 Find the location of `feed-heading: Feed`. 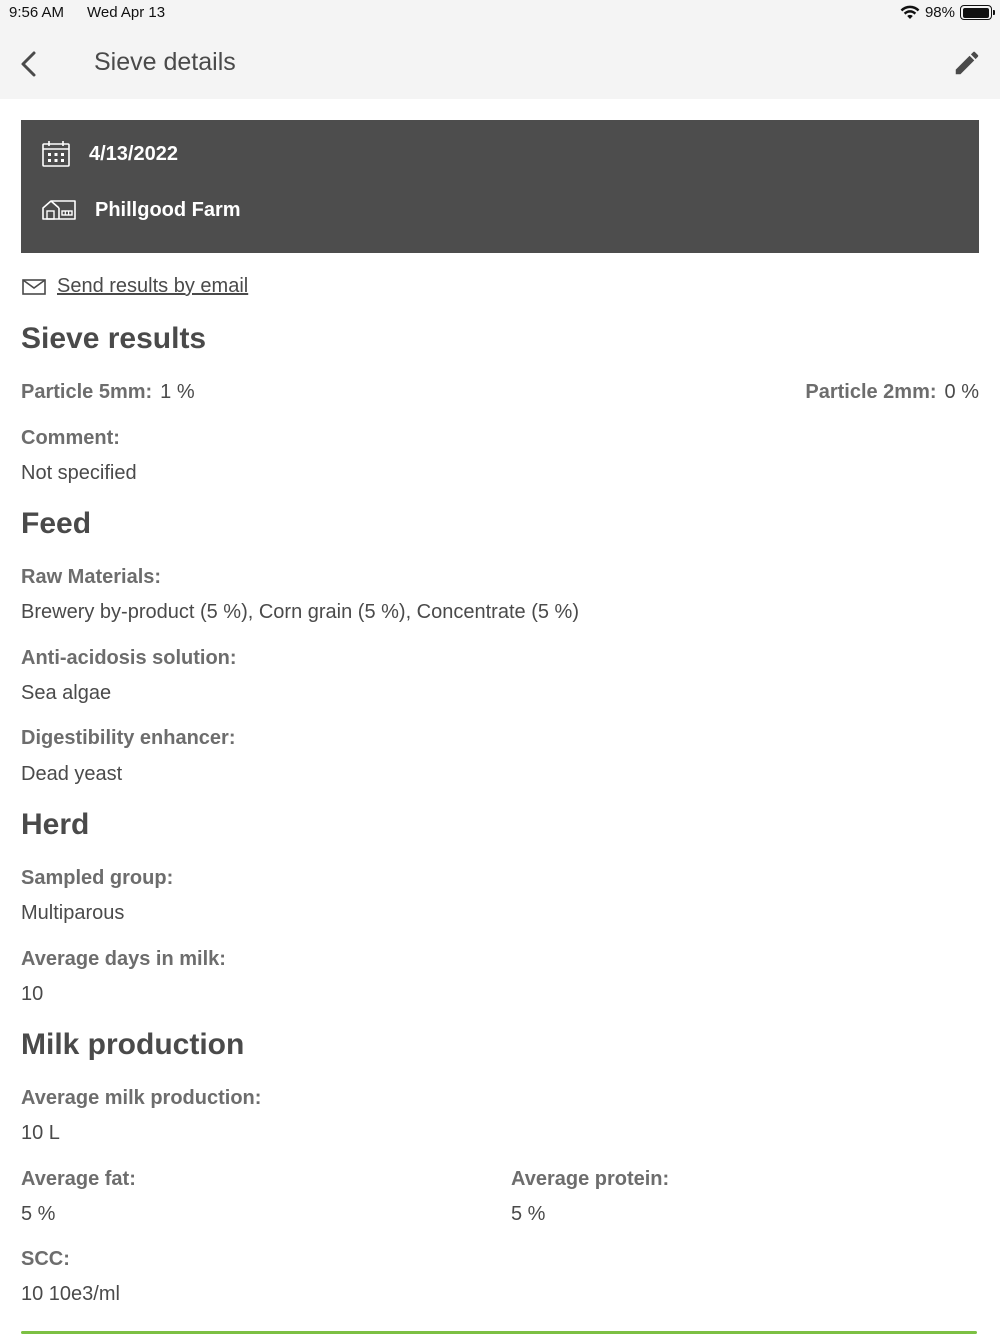

feed-heading: Feed is located at coordinates (56, 523).